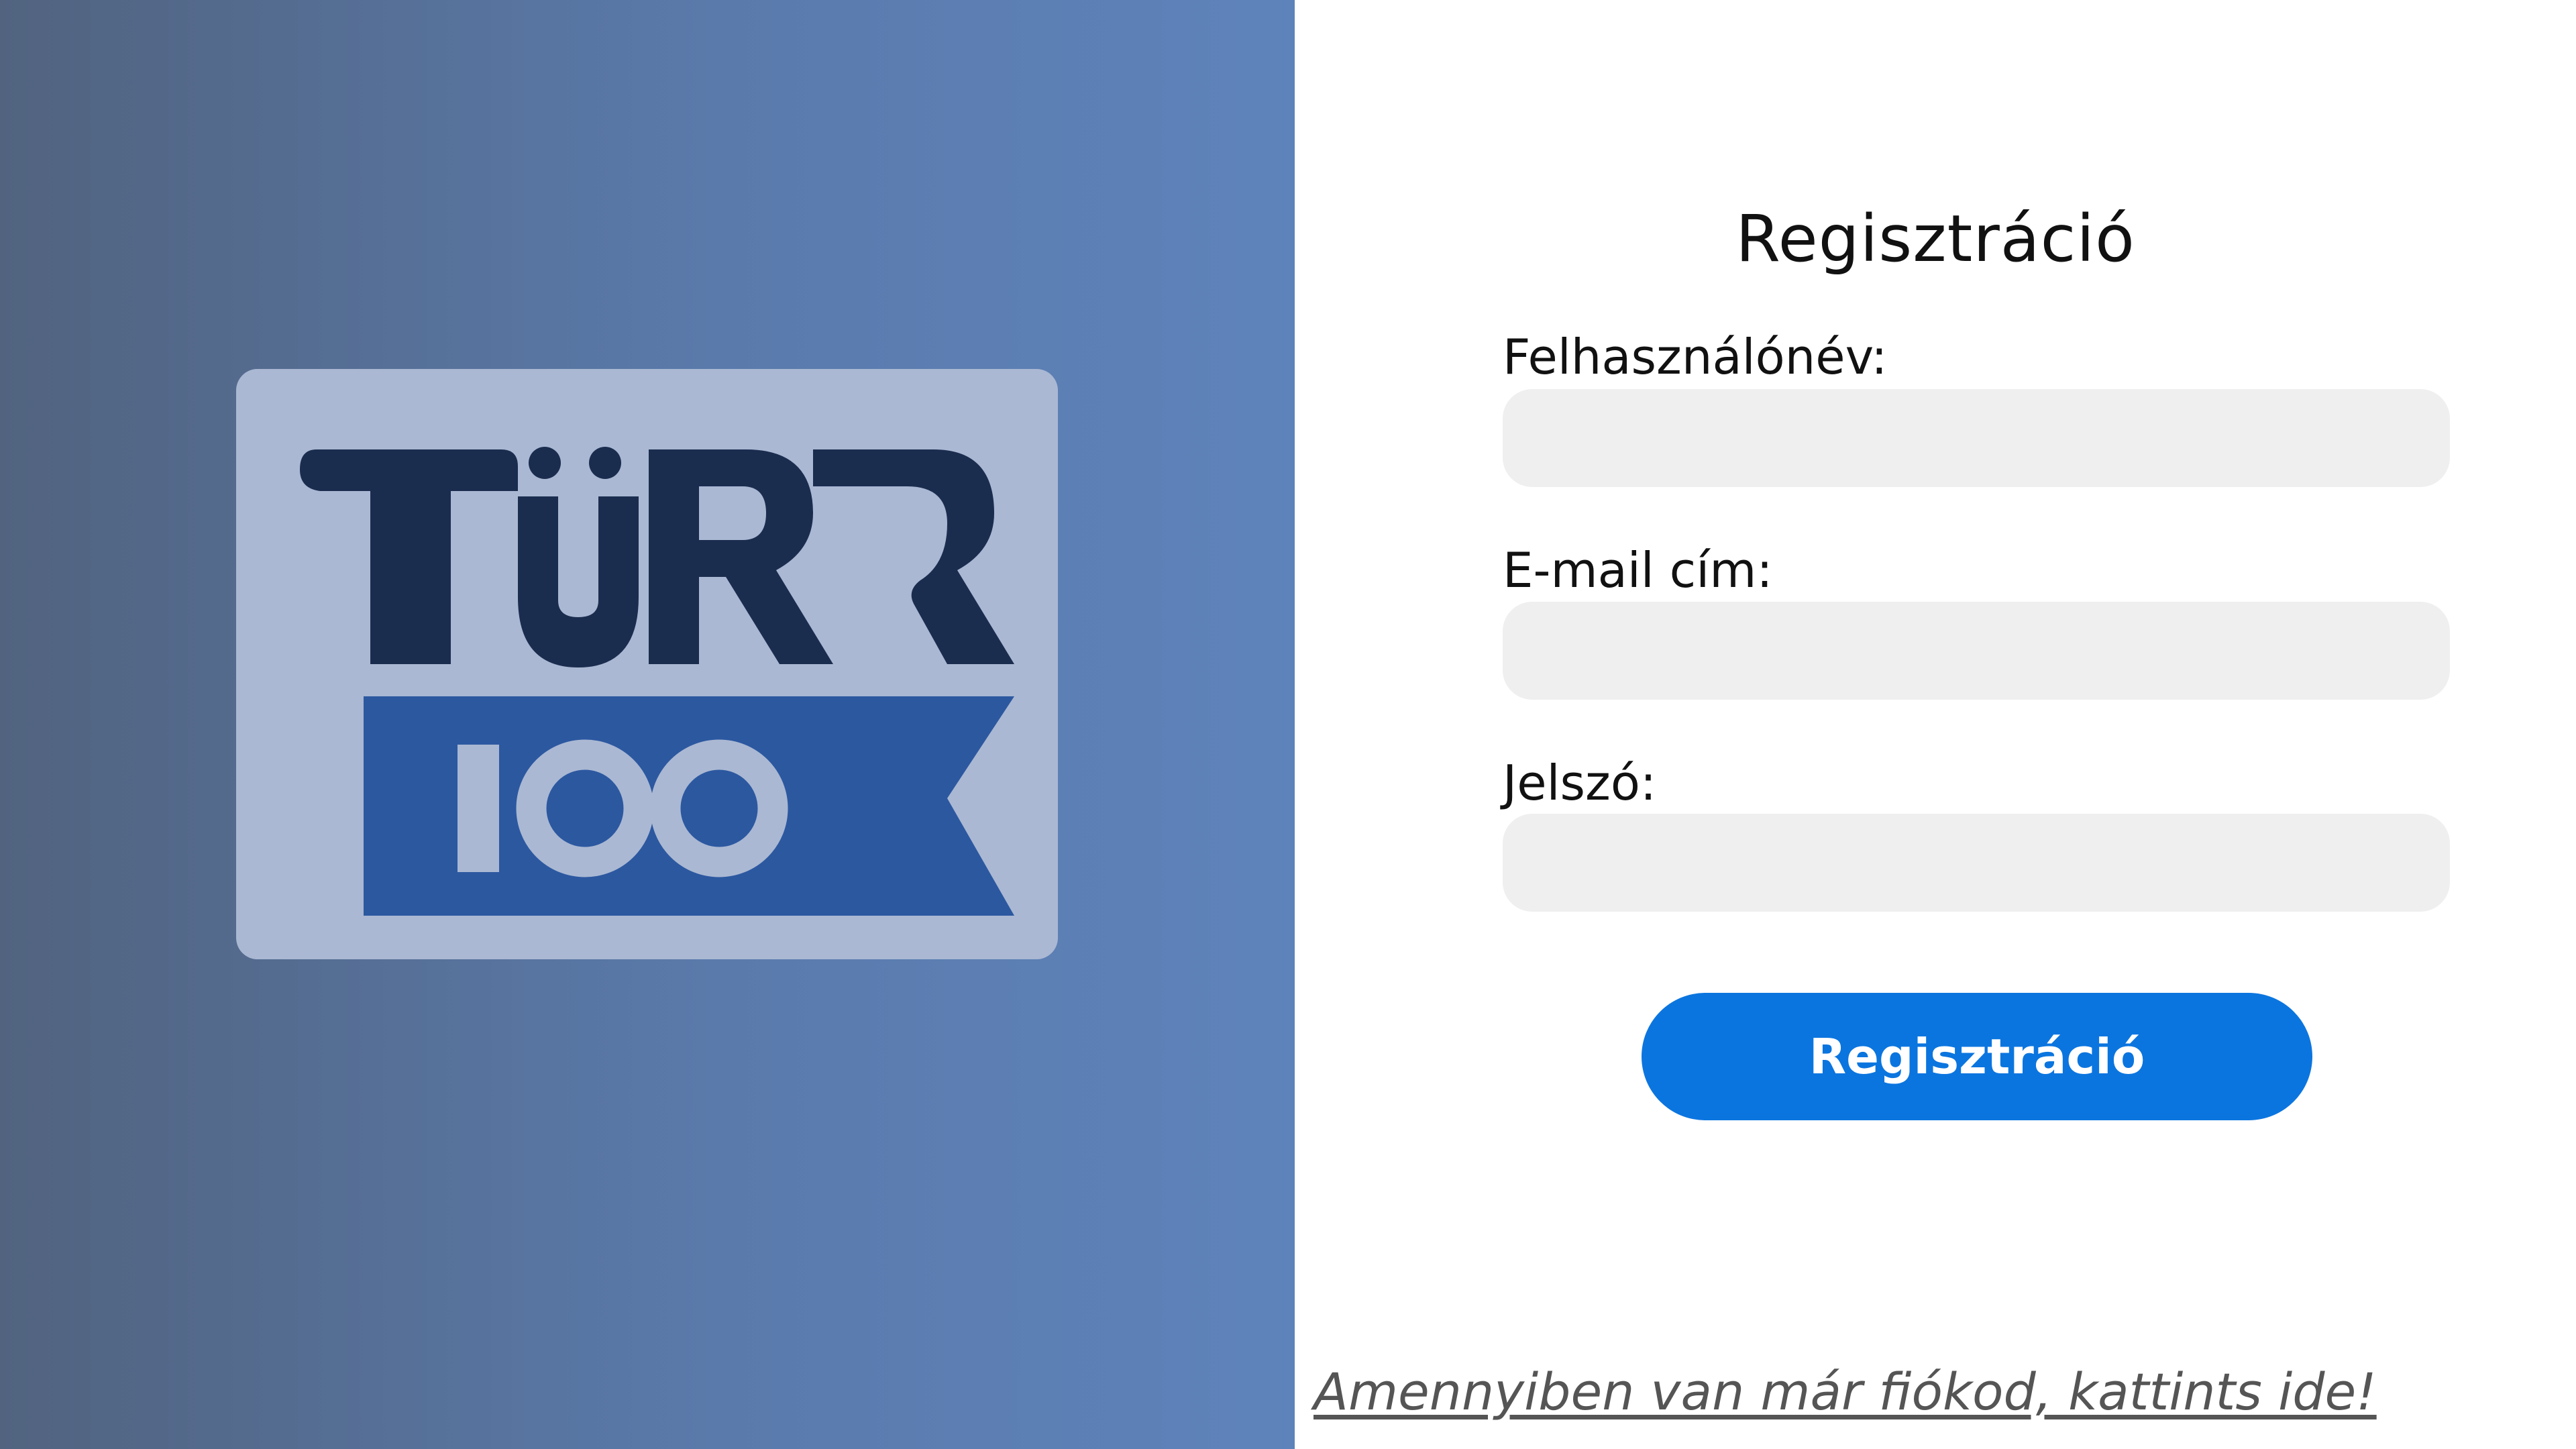 The width and height of the screenshot is (2576, 1449). Describe the element at coordinates (1977, 1056) in the screenshot. I see `register-button: Regisztráció` at that location.